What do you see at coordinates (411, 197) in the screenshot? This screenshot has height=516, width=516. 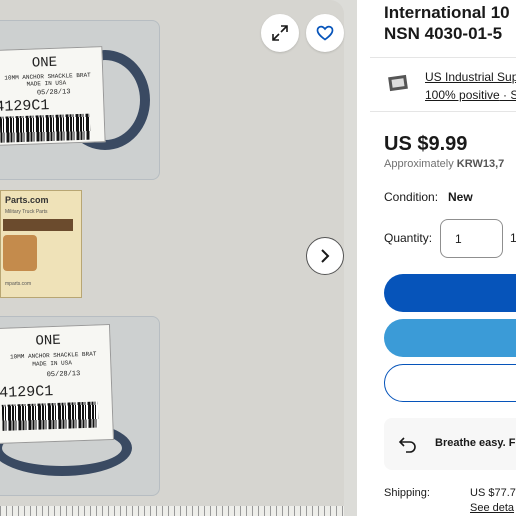 I see `condition-label: Condition:` at bounding box center [411, 197].